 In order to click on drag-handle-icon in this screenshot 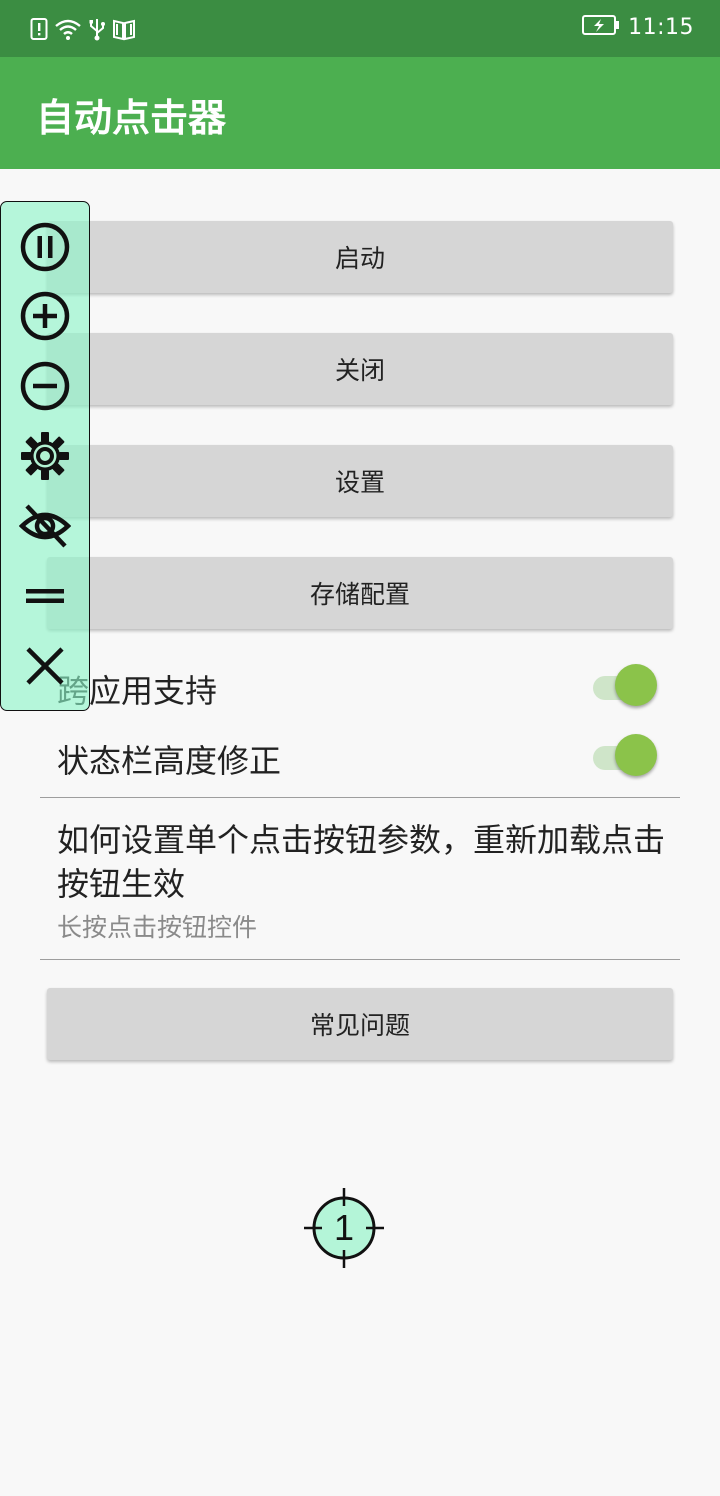, I will do `click(45, 596)`.